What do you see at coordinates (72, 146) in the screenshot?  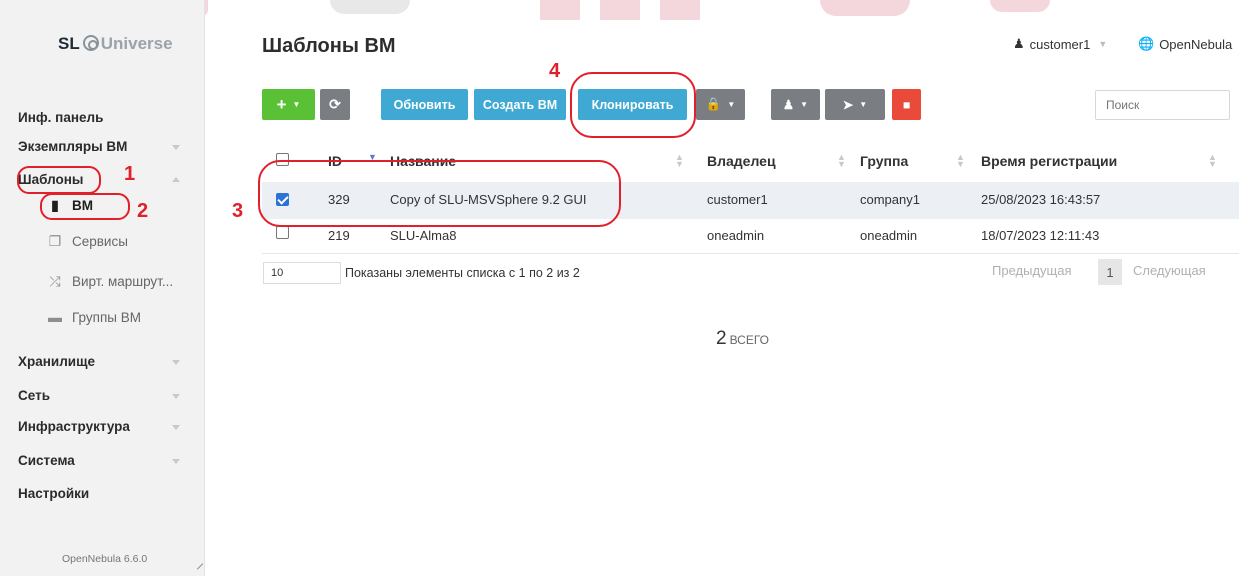 I see `sidebar-item-vm-instances: Экземпляры ВМ` at bounding box center [72, 146].